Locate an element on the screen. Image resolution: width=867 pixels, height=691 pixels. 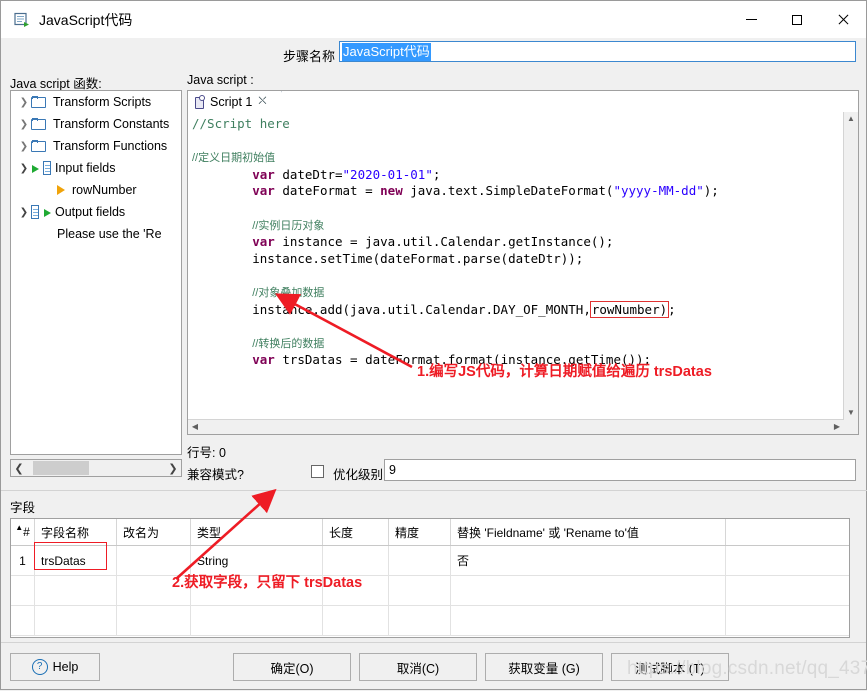
tab-close-icon: ⛌ is located at coordinates (262, 101).